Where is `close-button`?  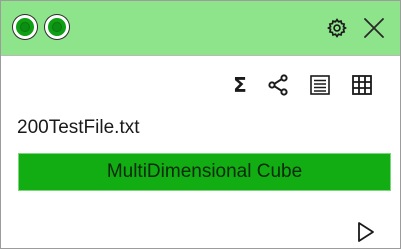
close-button is located at coordinates (374, 28).